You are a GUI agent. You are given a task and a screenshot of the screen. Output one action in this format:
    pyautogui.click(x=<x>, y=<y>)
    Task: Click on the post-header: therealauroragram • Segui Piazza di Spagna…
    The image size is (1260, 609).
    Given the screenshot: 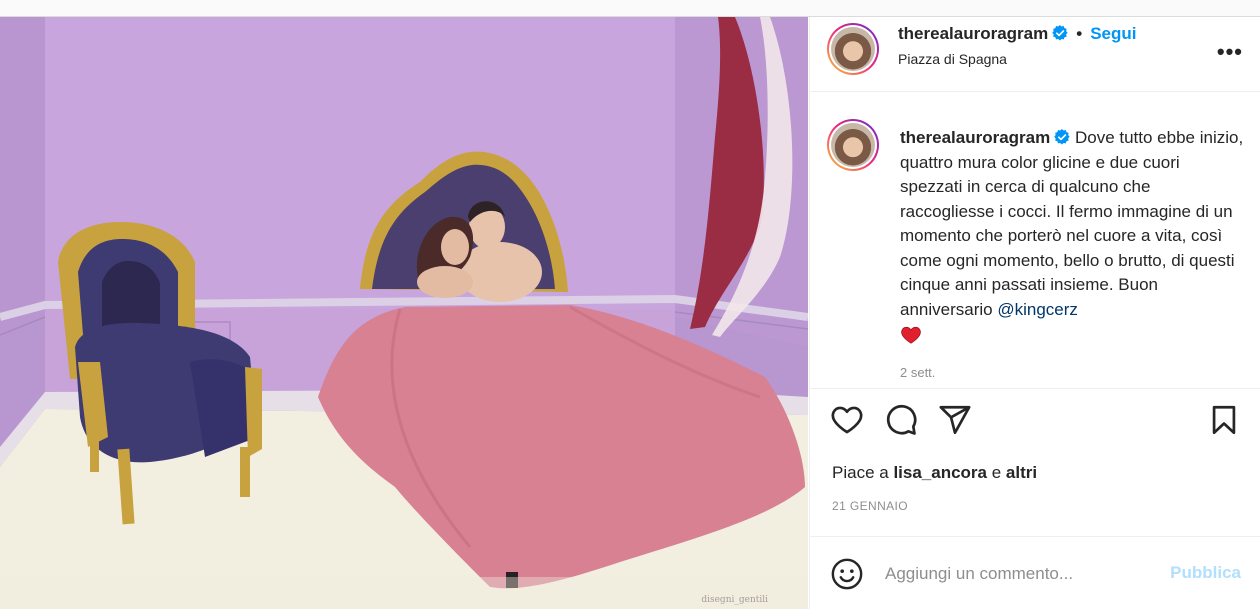 What is the action you would take?
    pyautogui.click(x=1035, y=54)
    